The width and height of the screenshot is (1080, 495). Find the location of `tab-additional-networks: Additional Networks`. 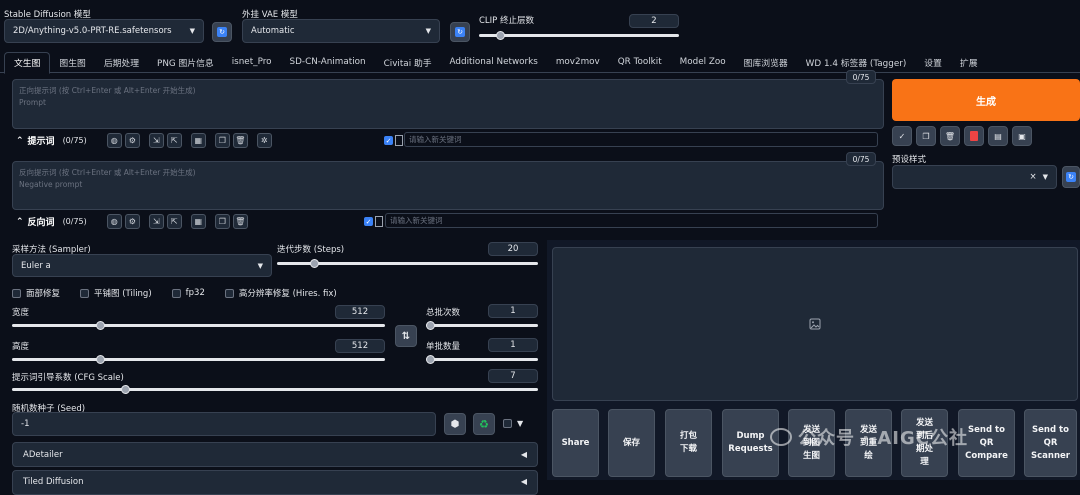

tab-additional-networks: Additional Networks is located at coordinates (494, 62).